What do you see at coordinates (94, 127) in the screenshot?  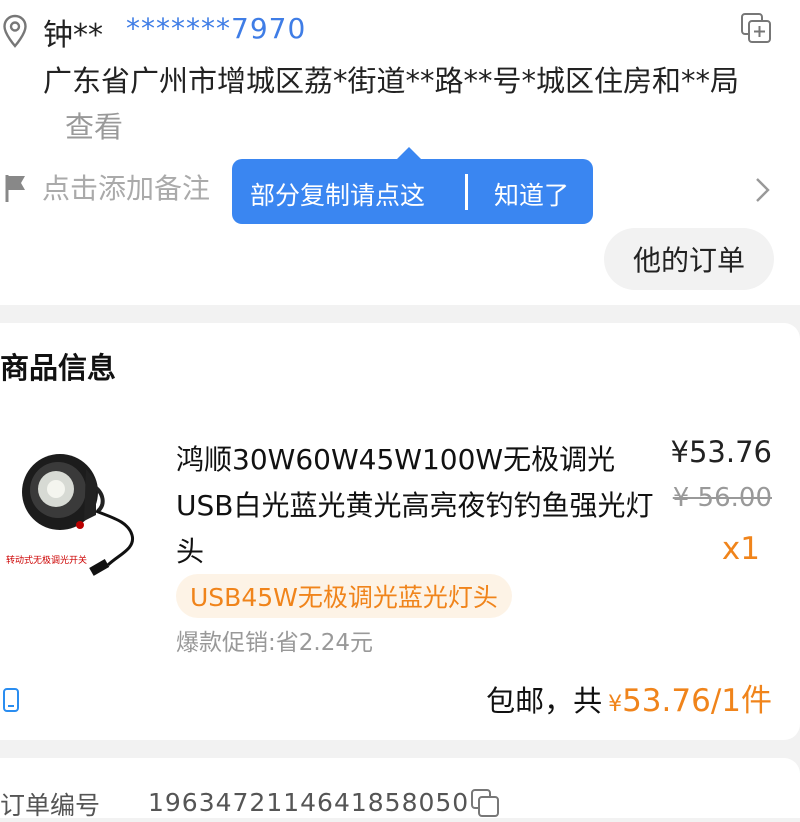 I see `view-address-link: 查看` at bounding box center [94, 127].